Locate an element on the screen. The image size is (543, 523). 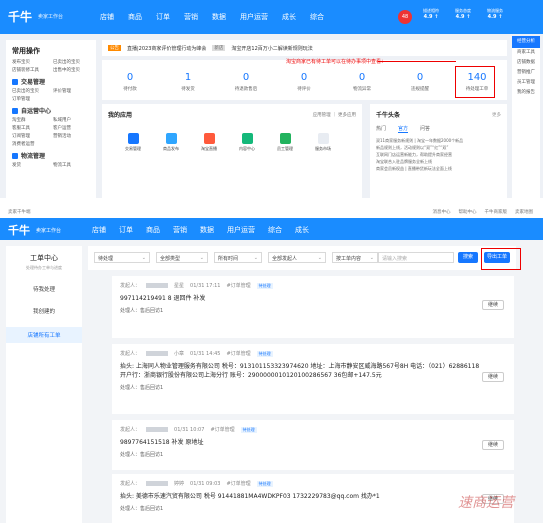
strip-link: 消息中心 is located at coordinates (442, 212).